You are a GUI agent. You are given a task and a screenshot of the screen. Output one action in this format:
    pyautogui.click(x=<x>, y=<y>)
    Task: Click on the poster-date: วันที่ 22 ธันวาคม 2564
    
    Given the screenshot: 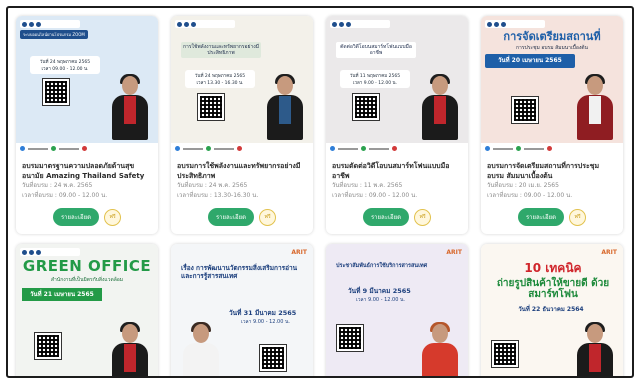 What is the action you would take?
    pyautogui.click(x=551, y=309)
    